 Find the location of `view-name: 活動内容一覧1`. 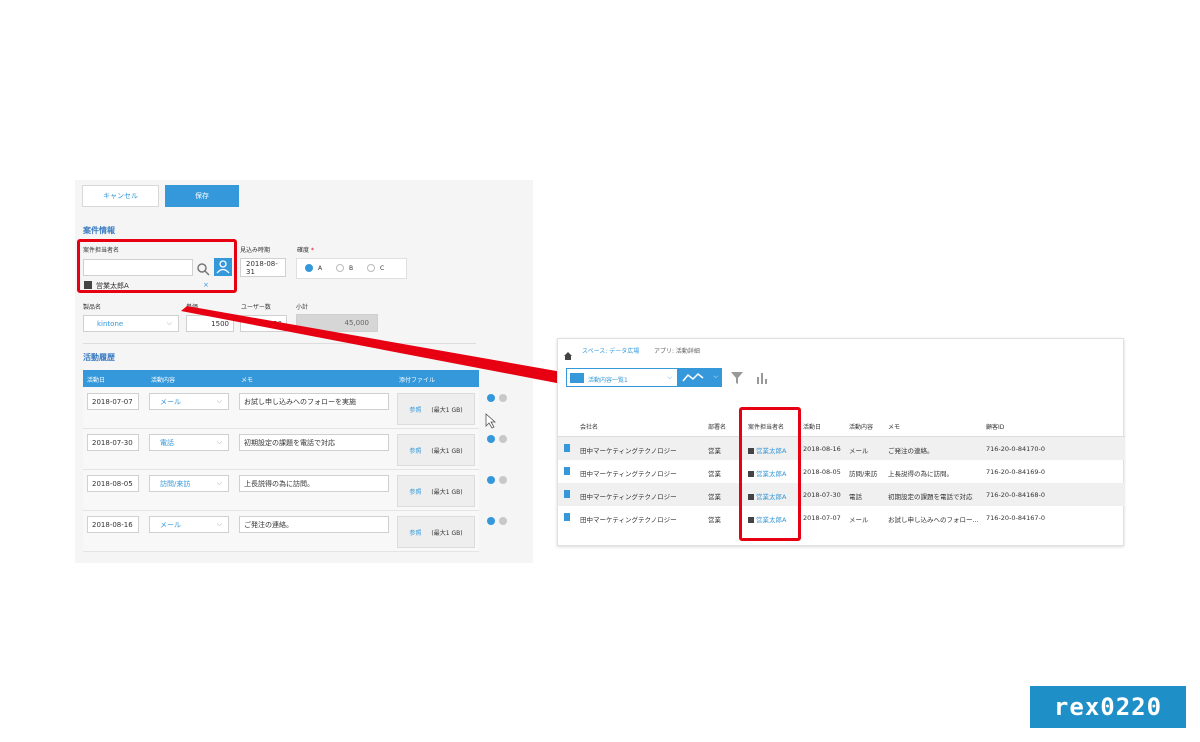

view-name: 活動内容一覧1 is located at coordinates (608, 380).